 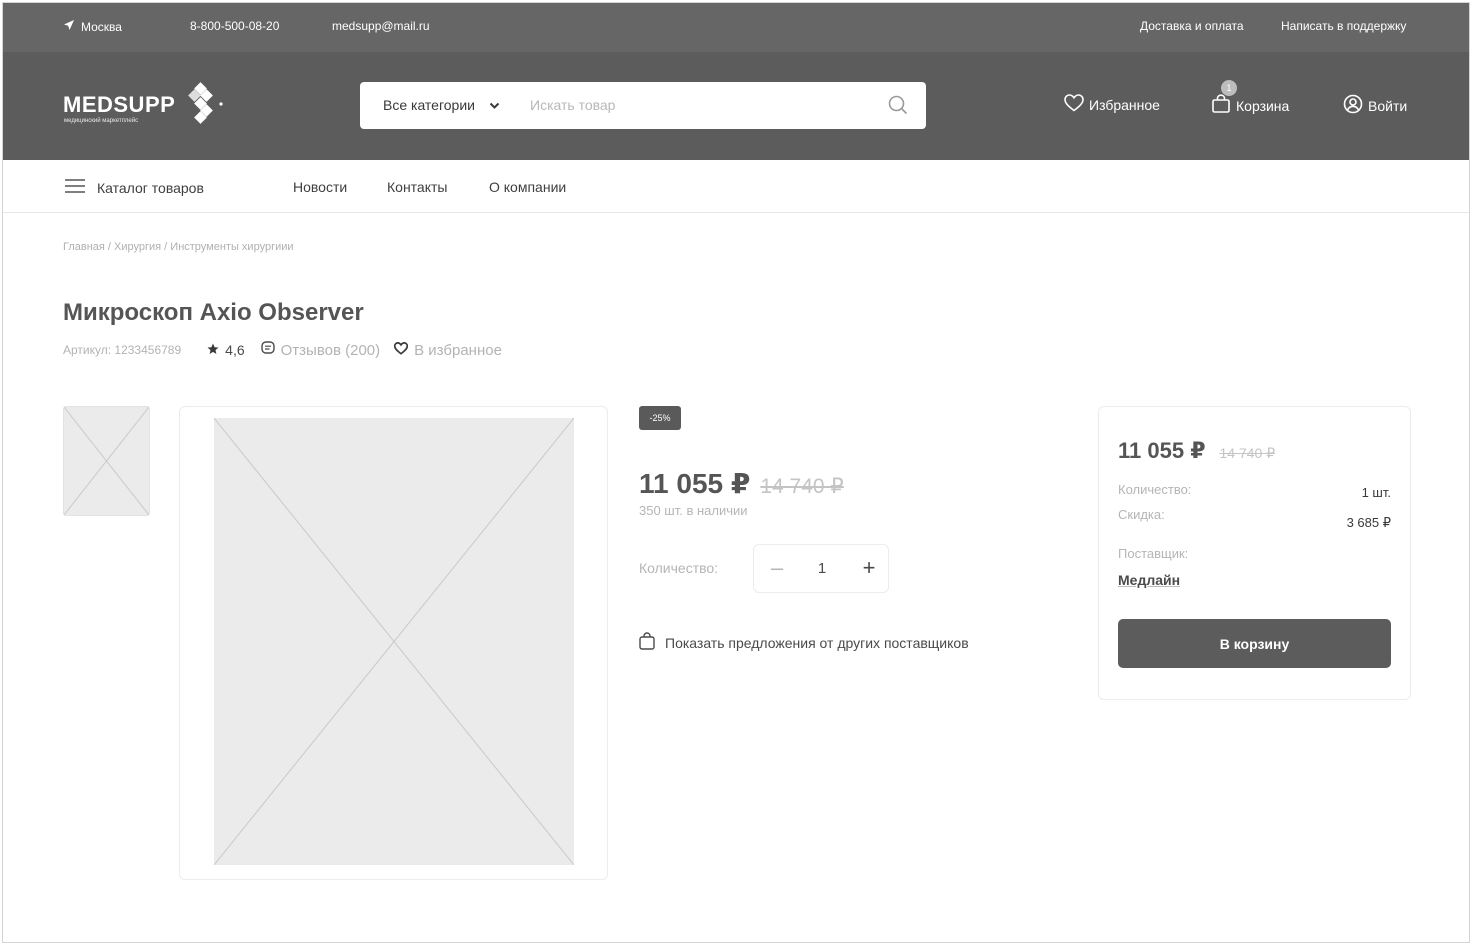 I want to click on delivery-link: Доставка и оплата, so click(x=1192, y=26).